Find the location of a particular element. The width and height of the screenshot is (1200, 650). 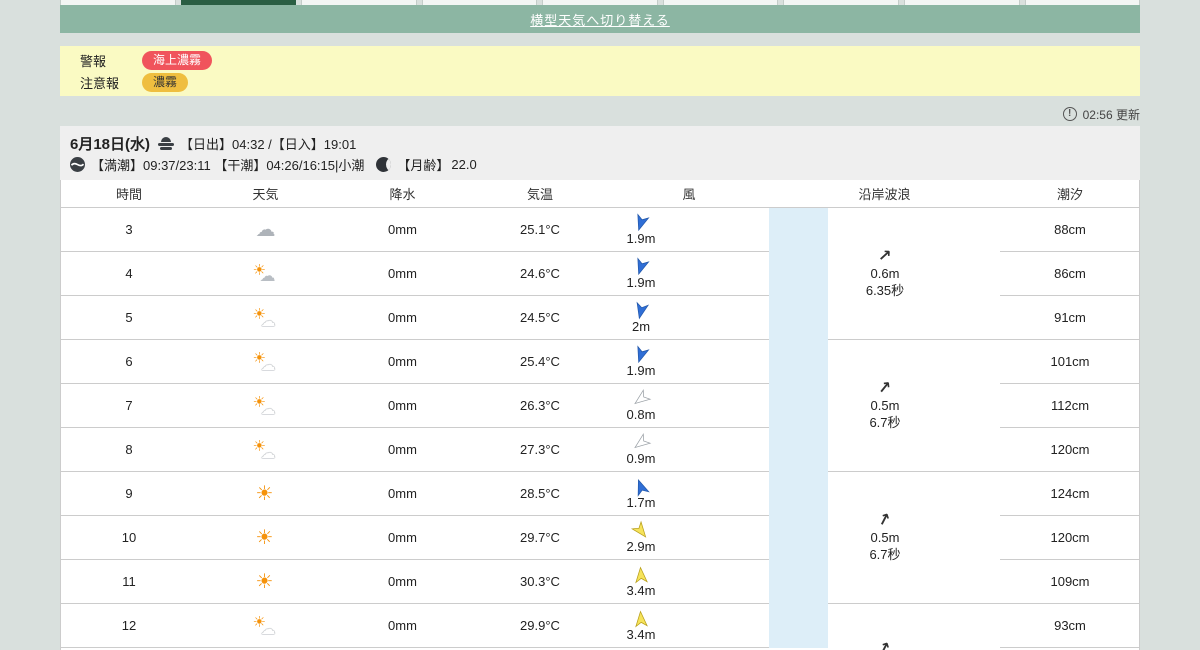

time-cell: 7 is located at coordinates (129, 406).